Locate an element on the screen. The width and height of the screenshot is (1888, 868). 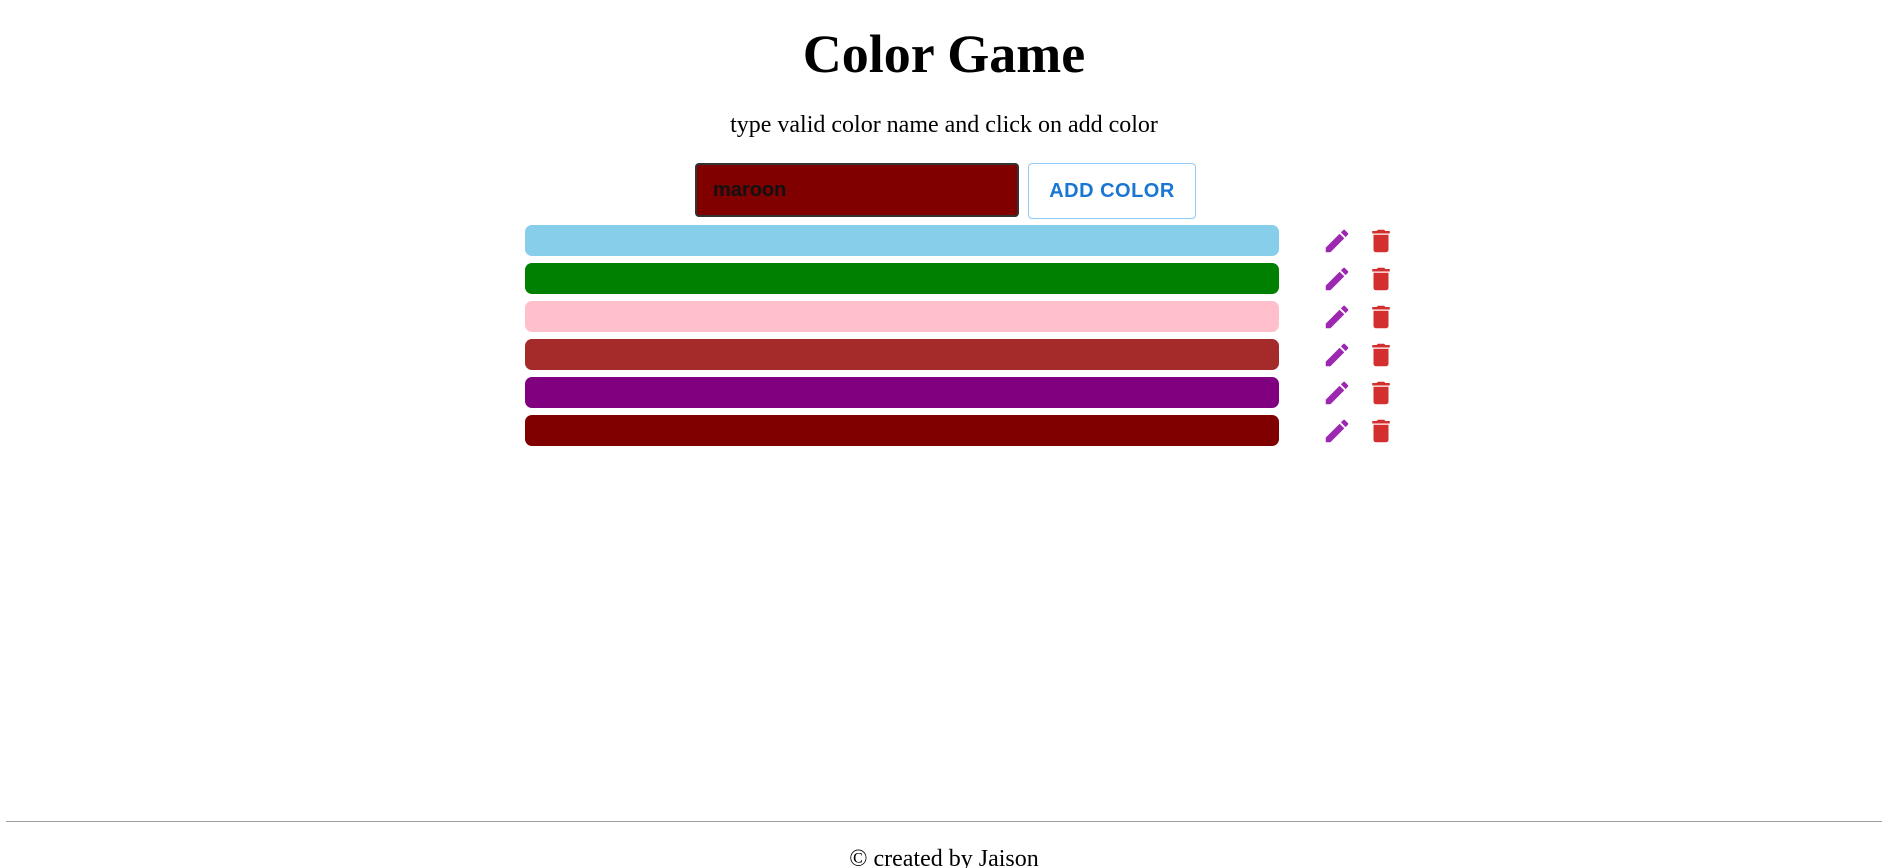
color-name-input is located at coordinates (857, 190).